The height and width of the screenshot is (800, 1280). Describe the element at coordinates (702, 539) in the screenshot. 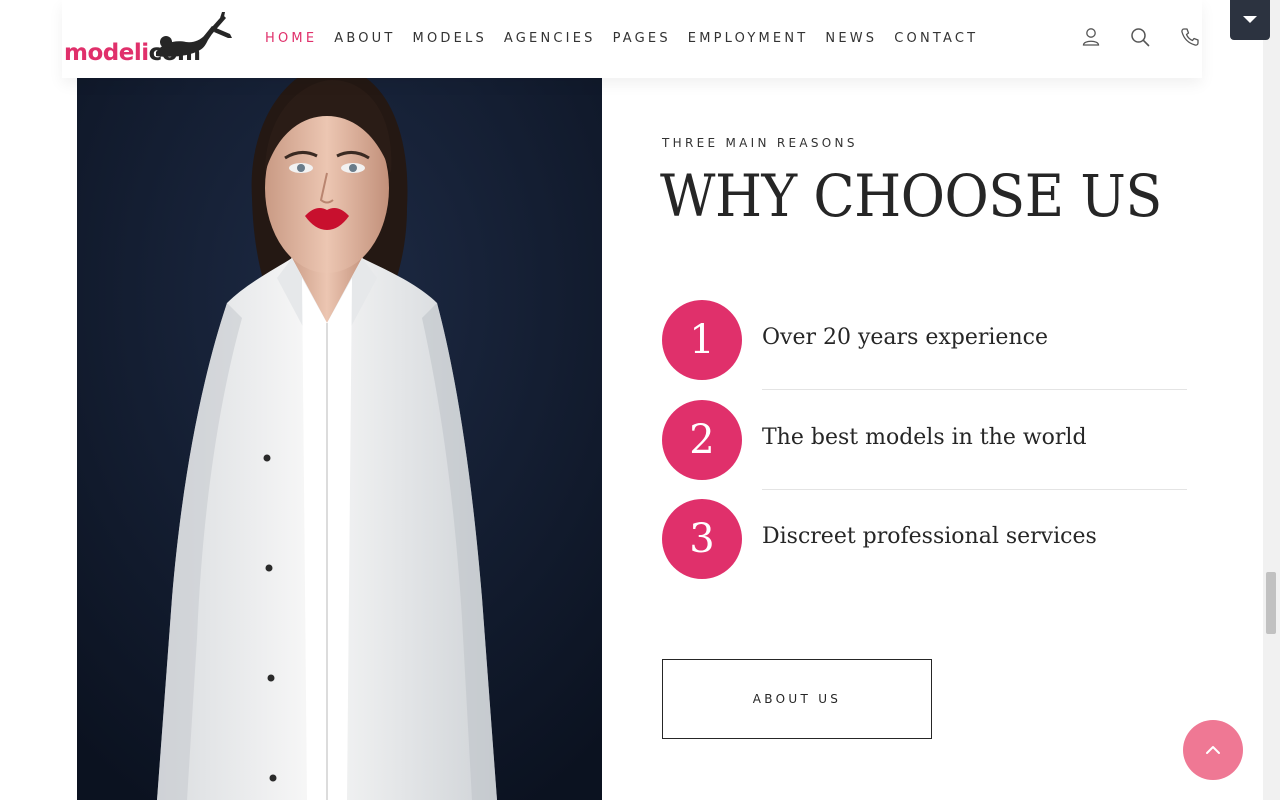

I see `reason-number-badge: 3` at that location.